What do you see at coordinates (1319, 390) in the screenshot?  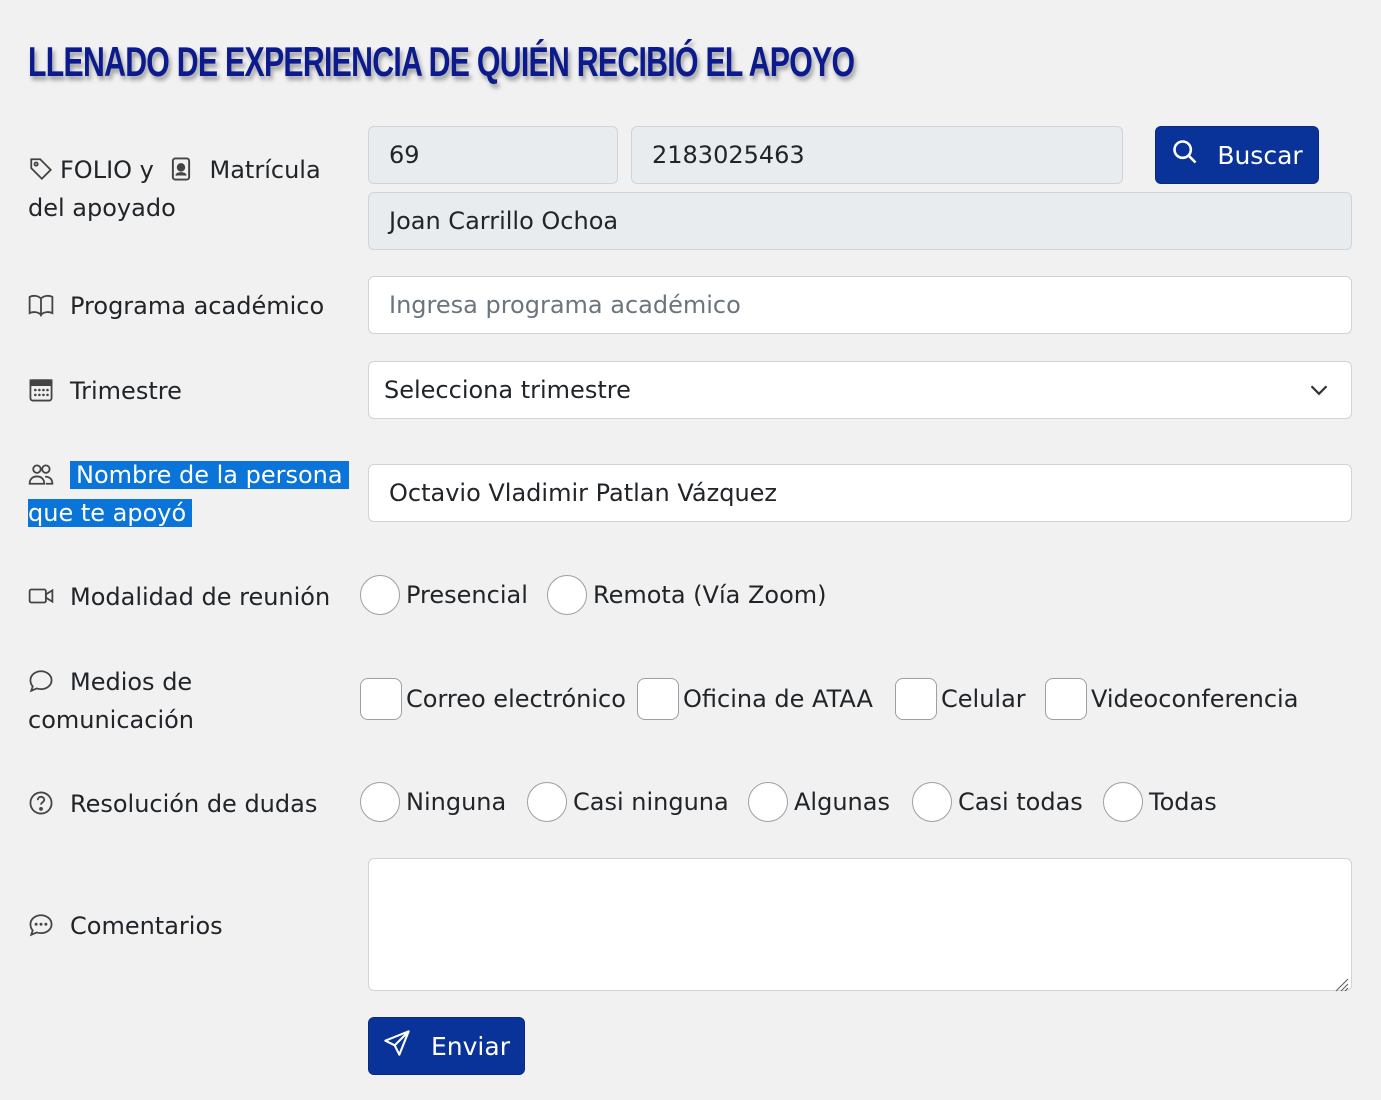 I see `chevron-down-icon` at bounding box center [1319, 390].